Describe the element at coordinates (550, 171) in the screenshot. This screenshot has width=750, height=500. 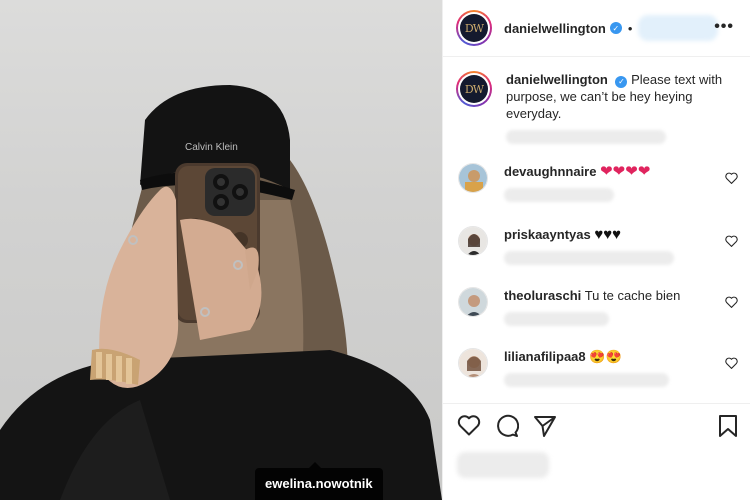
I see `comment-username: devaughnnaire` at that location.